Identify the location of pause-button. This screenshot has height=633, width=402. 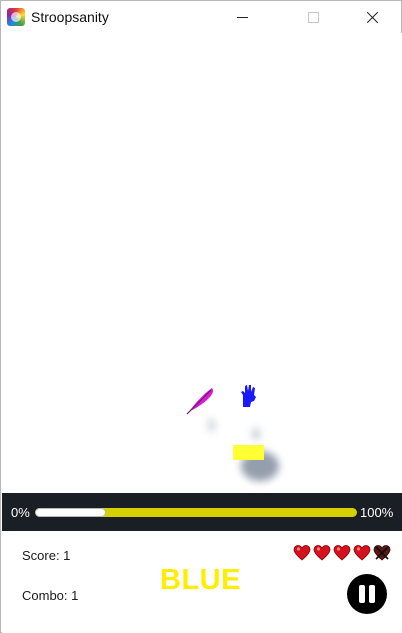
(367, 594).